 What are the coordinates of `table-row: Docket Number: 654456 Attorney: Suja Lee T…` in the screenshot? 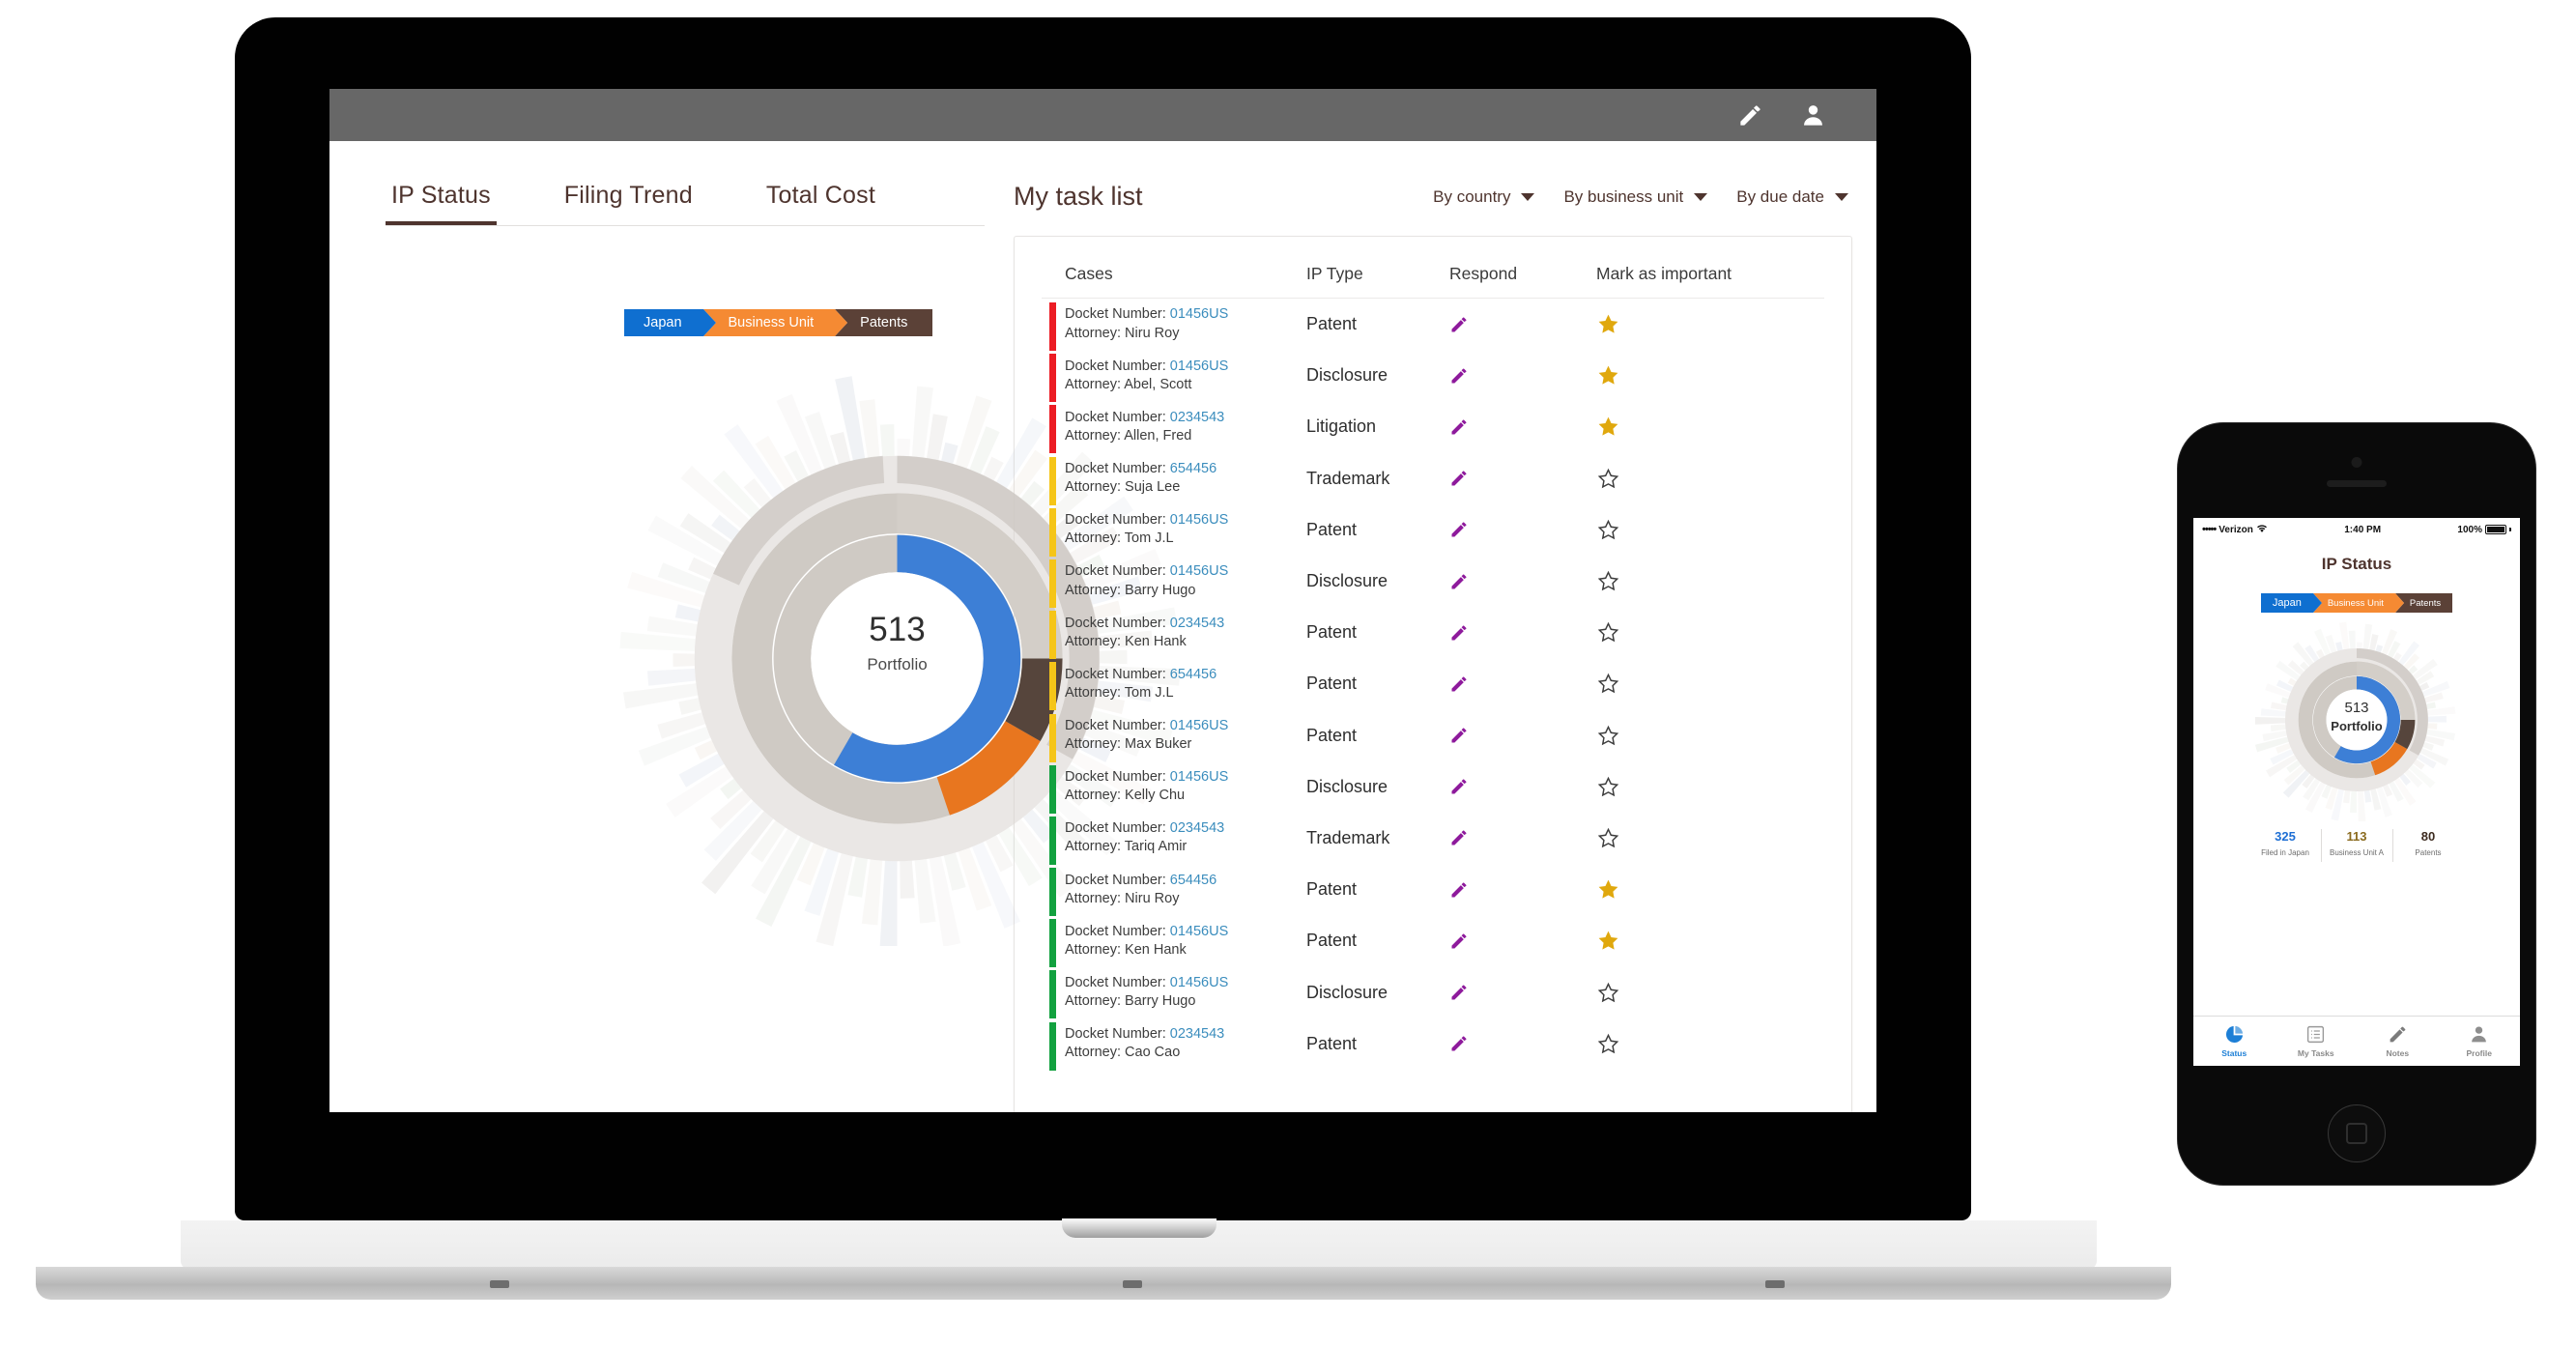 It's located at (1433, 479).